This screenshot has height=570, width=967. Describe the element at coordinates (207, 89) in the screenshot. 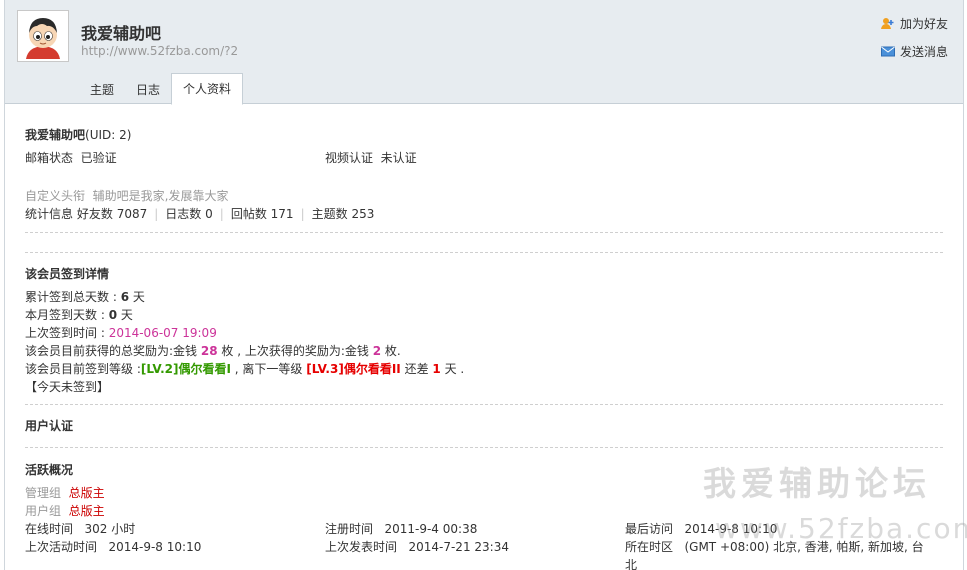

I see `tab-profile: 个人资料` at that location.